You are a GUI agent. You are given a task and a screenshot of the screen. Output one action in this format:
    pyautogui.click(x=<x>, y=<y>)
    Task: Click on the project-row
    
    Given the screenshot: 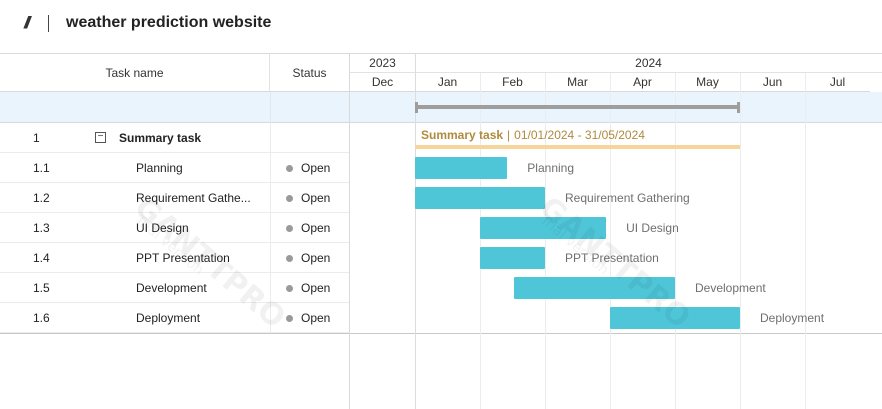 What is the action you would take?
    pyautogui.click(x=174, y=107)
    